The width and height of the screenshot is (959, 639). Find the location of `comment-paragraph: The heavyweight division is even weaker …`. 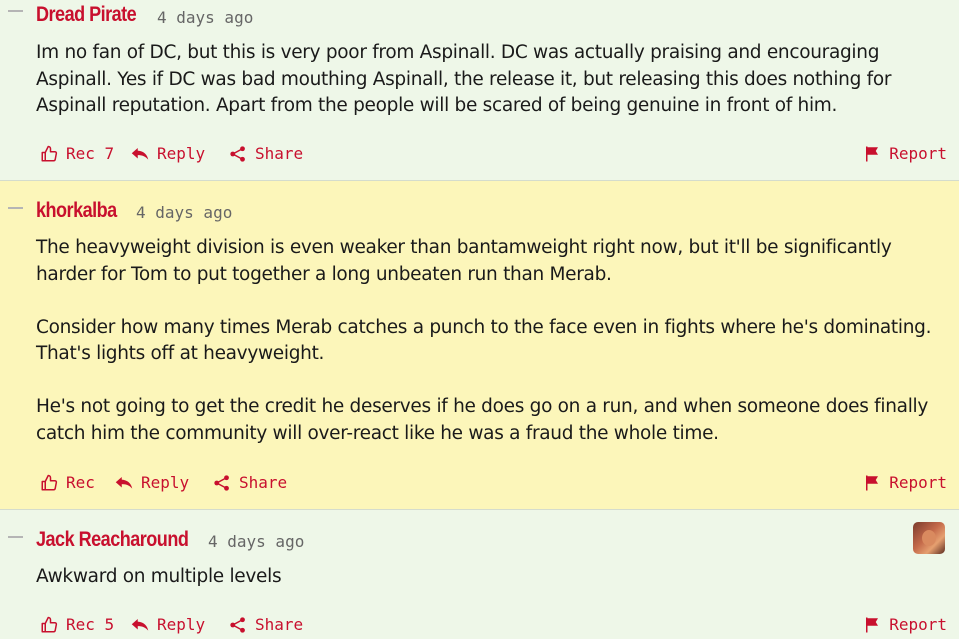

comment-paragraph: The heavyweight division is even weaker … is located at coordinates (464, 261).